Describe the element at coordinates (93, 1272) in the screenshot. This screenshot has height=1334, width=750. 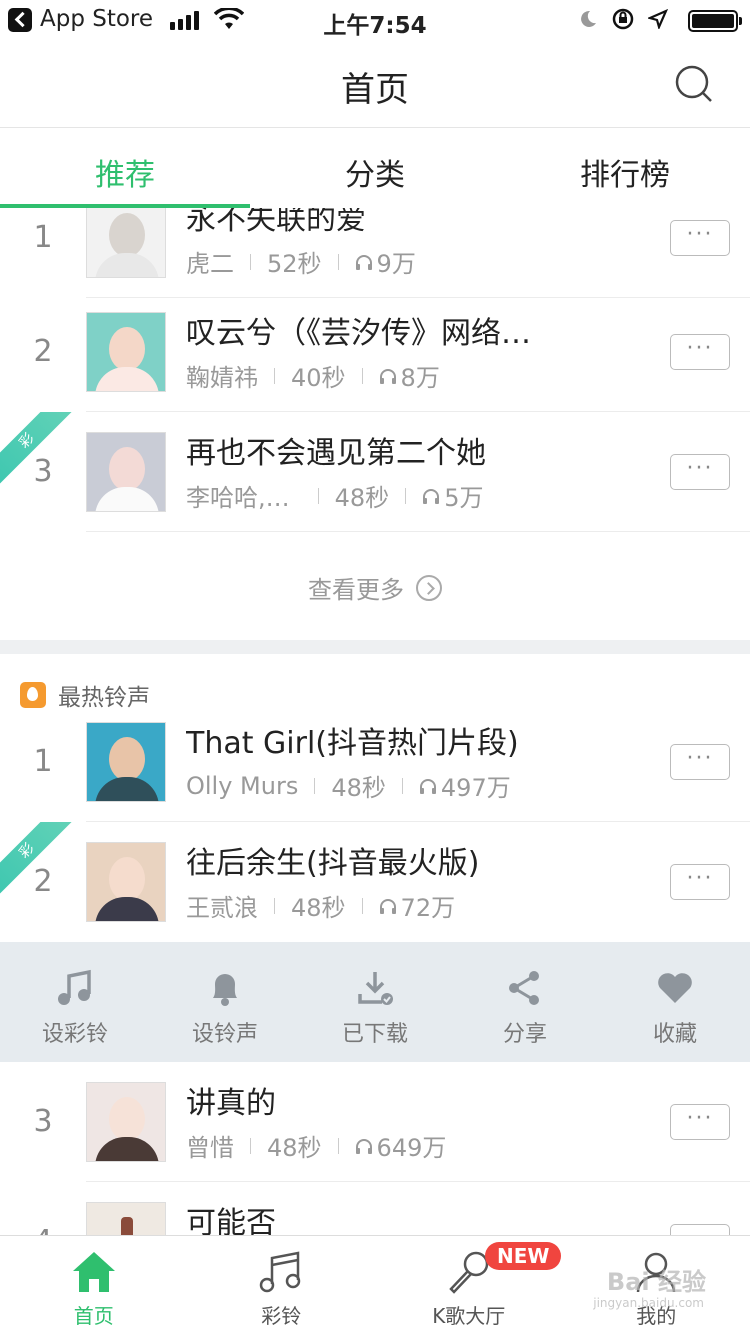
I see `home-icon` at that location.